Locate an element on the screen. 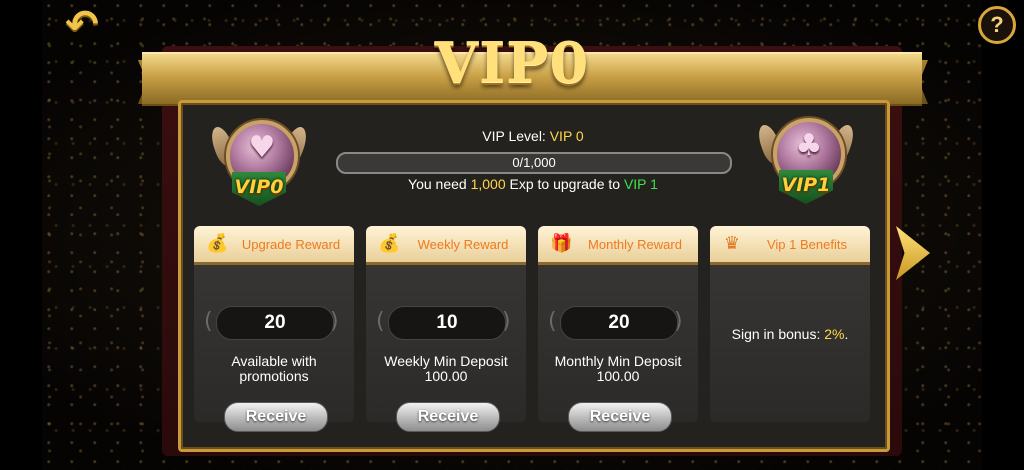 Image resolution: width=1024 pixels, height=470 pixels. card-description: Weekly Min Deposit 100.00 is located at coordinates (446, 368).